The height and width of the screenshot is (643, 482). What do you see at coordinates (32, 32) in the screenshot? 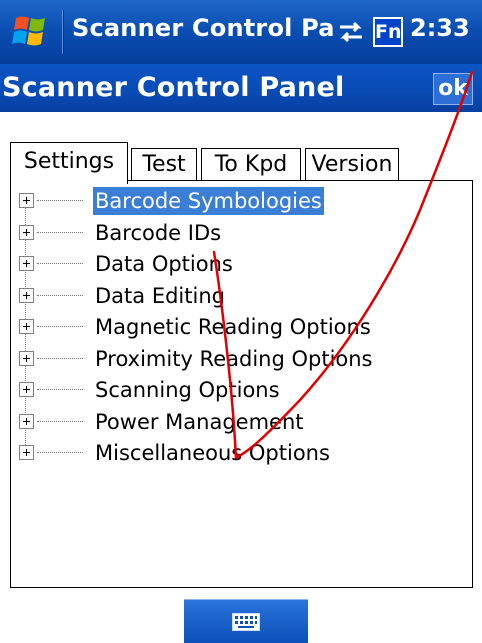
I see `windows-start-icon` at bounding box center [32, 32].